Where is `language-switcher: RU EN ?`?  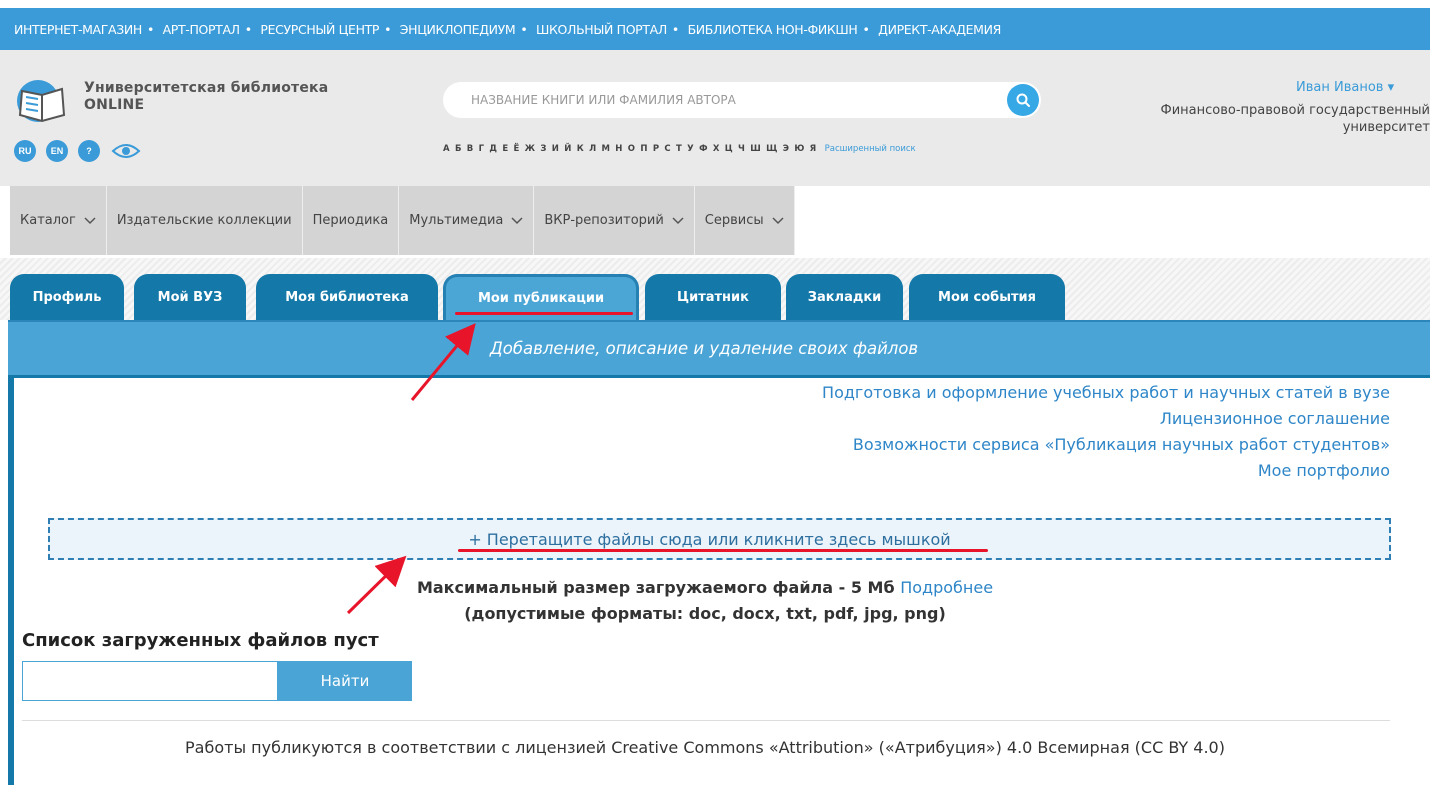 language-switcher: RU EN ? is located at coordinates (78, 151).